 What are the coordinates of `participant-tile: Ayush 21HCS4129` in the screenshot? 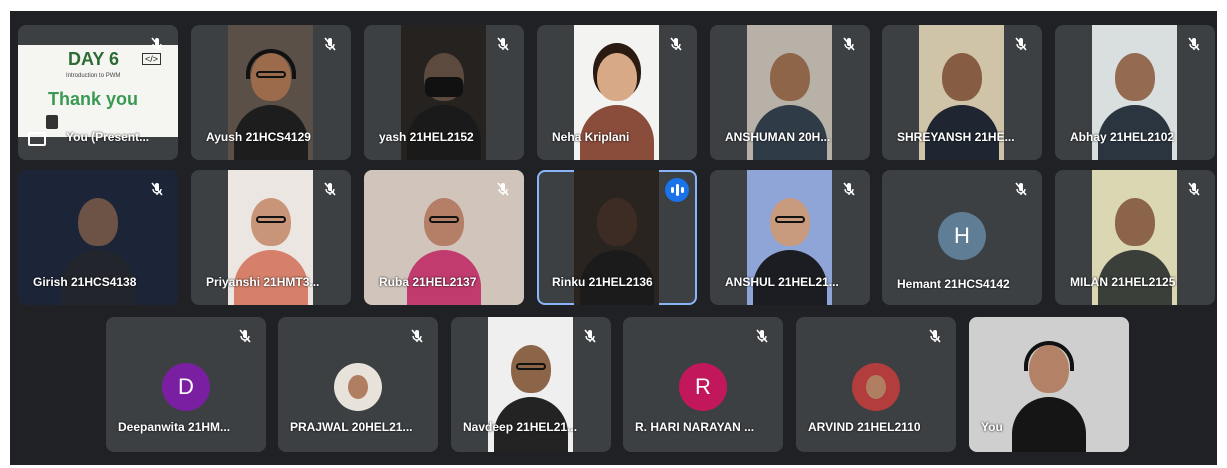 It's located at (271, 92).